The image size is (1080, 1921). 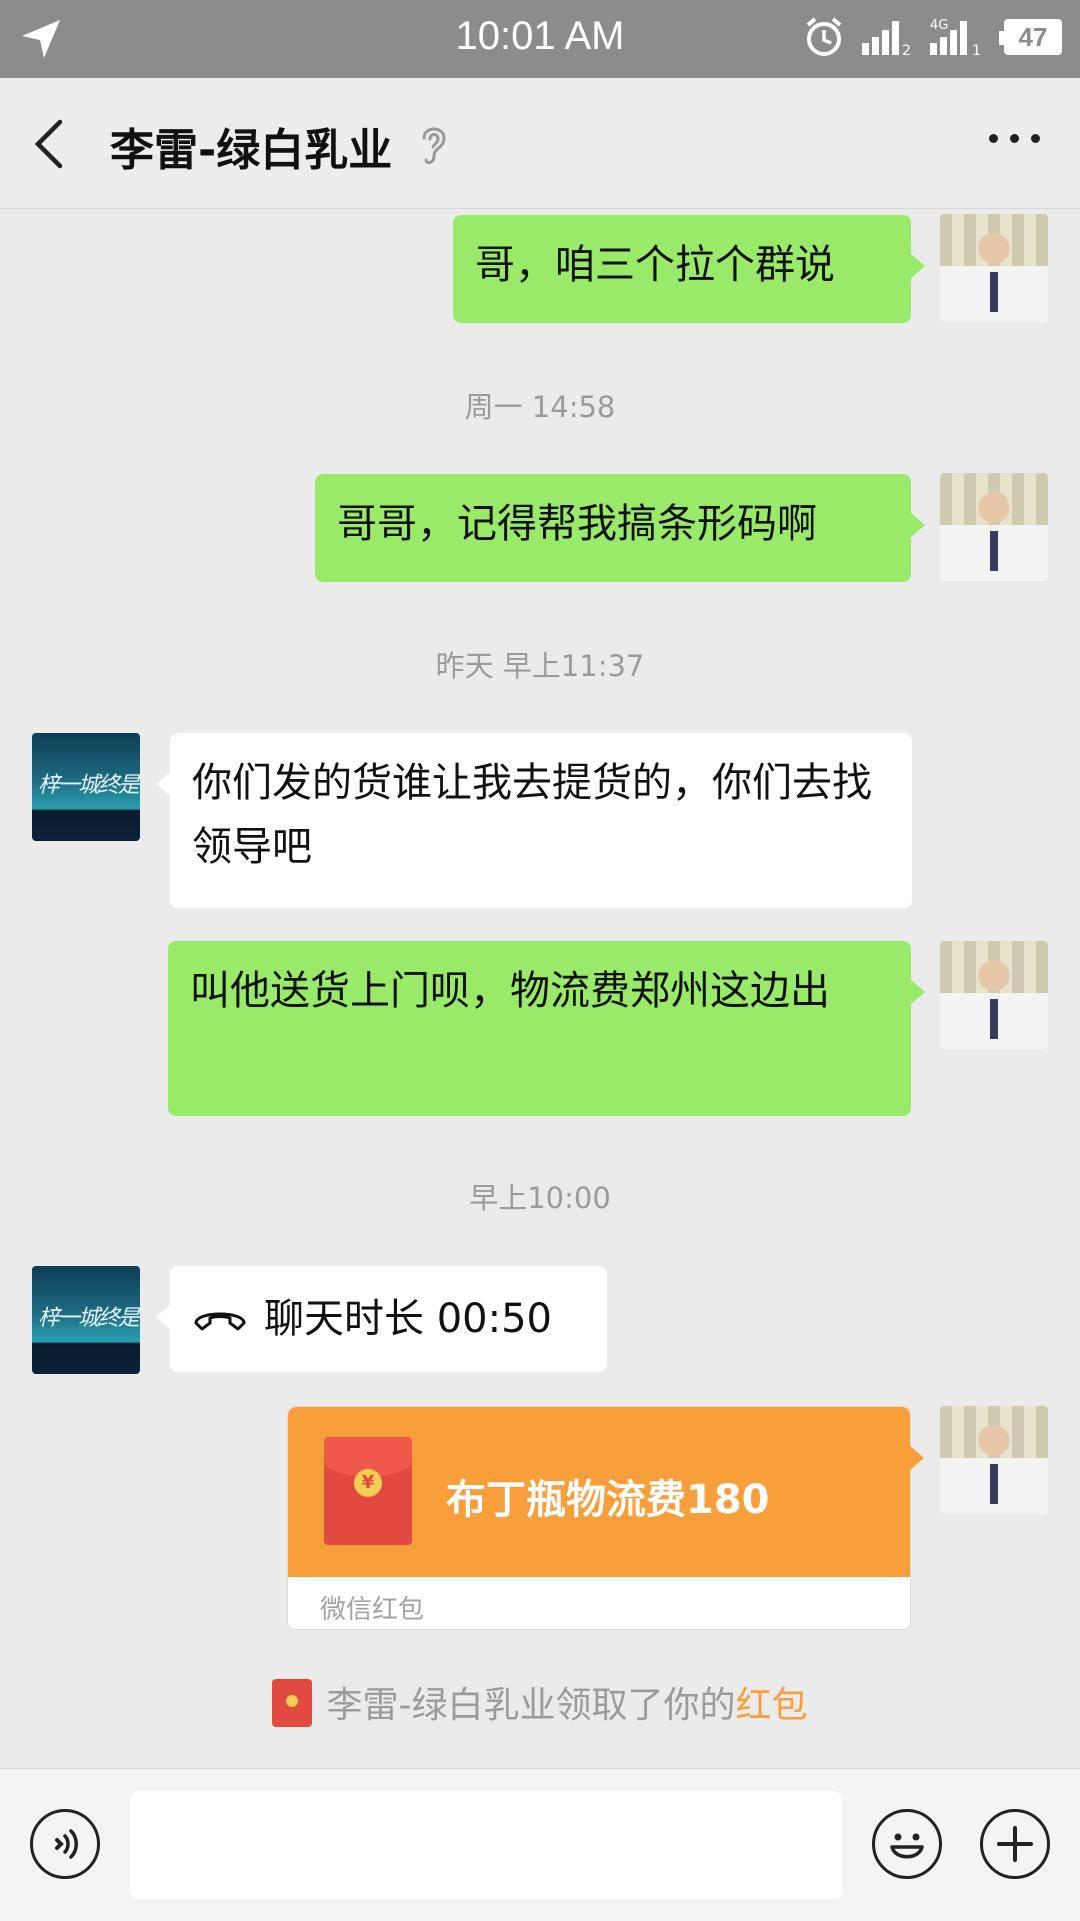 I want to click on voice-input-button, so click(x=65, y=1844).